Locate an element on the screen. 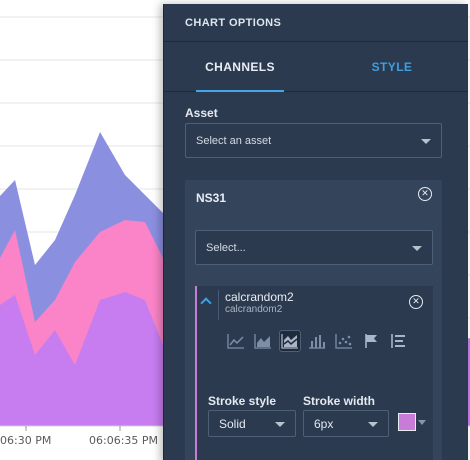 This screenshot has height=460, width=470. source-name: NS31 is located at coordinates (211, 198).